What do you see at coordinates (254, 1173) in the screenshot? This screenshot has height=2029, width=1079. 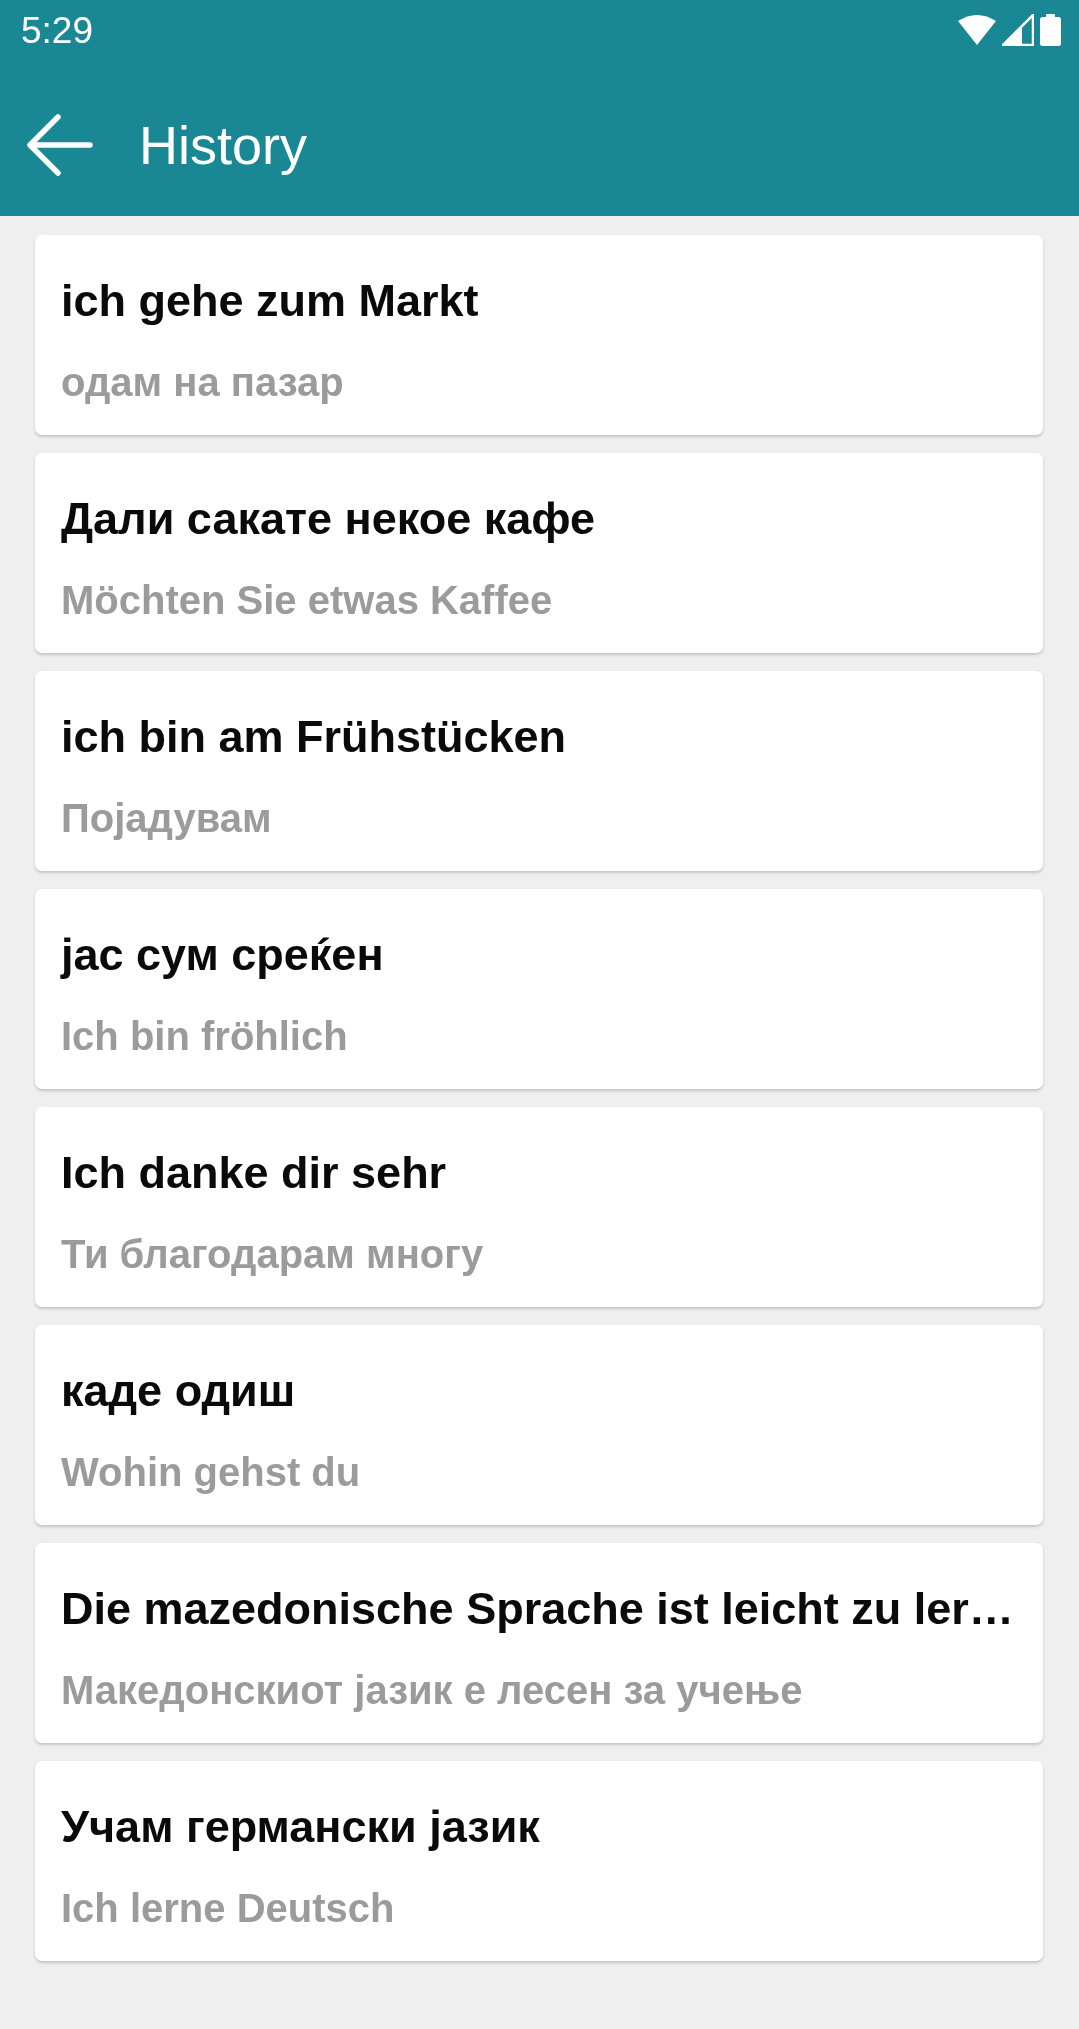 I see `phrase-text: Ich danke dir sehr` at bounding box center [254, 1173].